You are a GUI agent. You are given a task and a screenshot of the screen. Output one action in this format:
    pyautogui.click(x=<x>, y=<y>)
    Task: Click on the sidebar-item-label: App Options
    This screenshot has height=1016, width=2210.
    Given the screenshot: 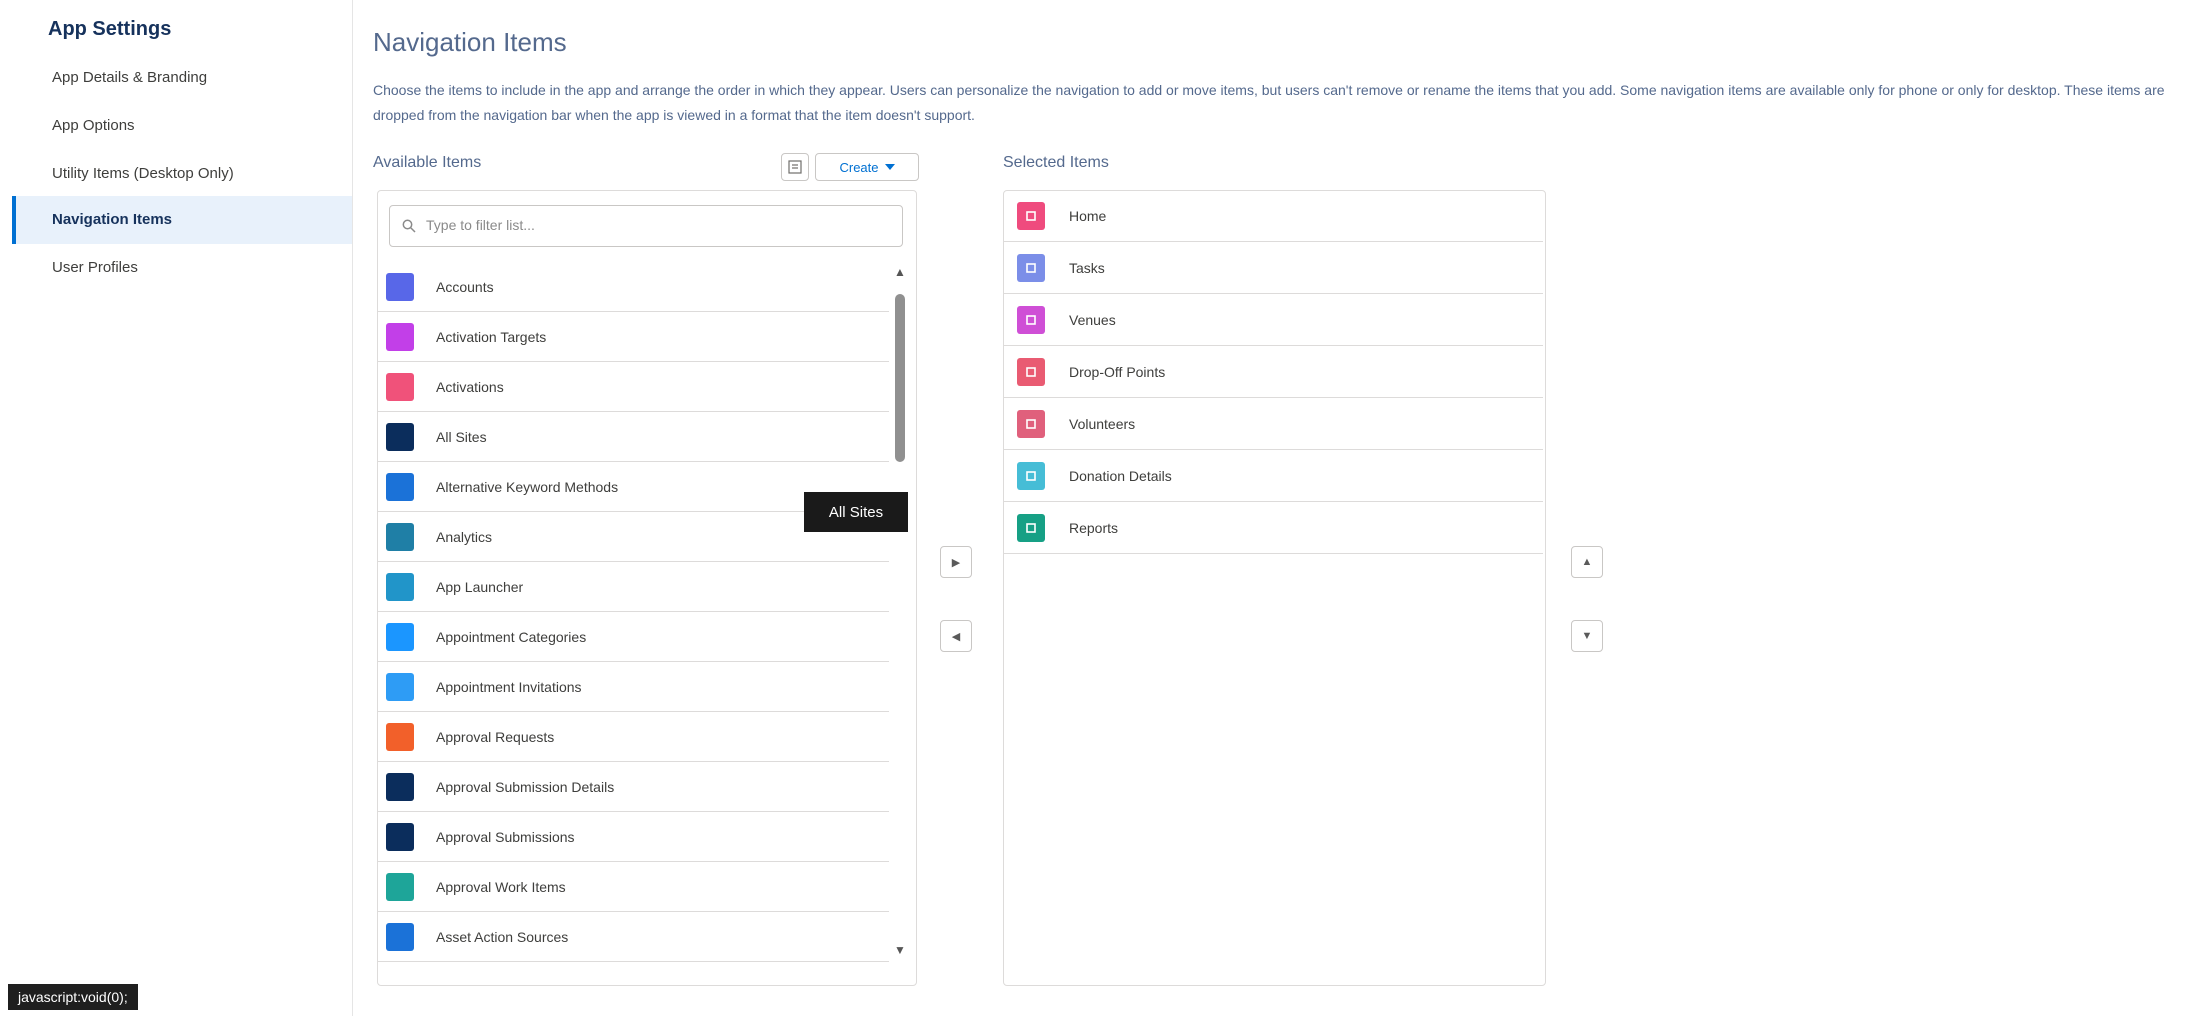 What is the action you would take?
    pyautogui.click(x=93, y=125)
    